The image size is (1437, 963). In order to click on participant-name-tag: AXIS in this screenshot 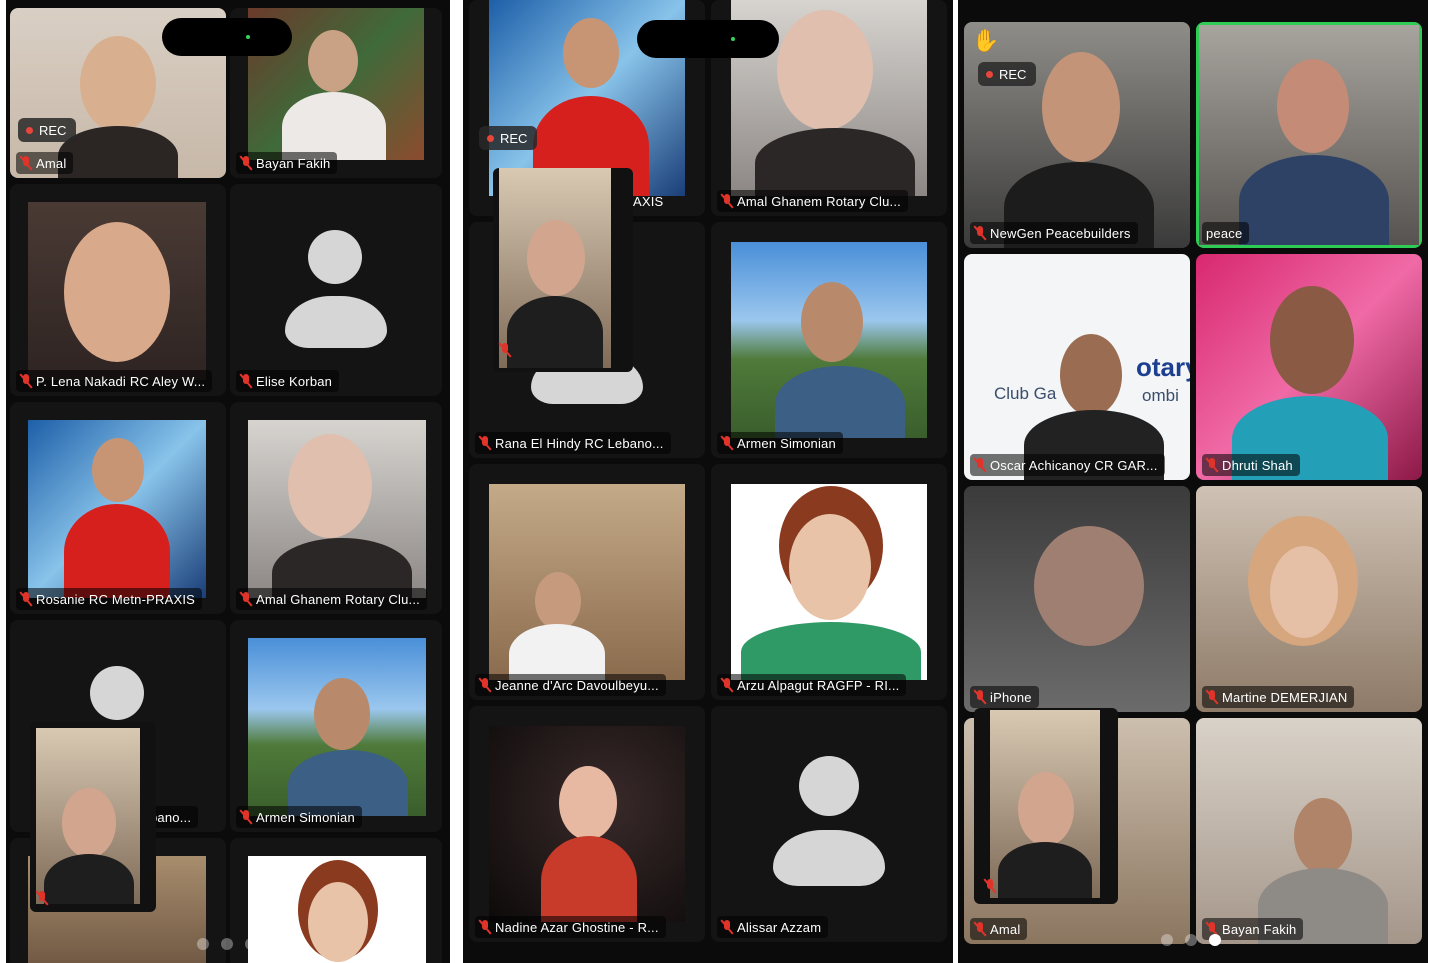, I will do `click(649, 201)`.